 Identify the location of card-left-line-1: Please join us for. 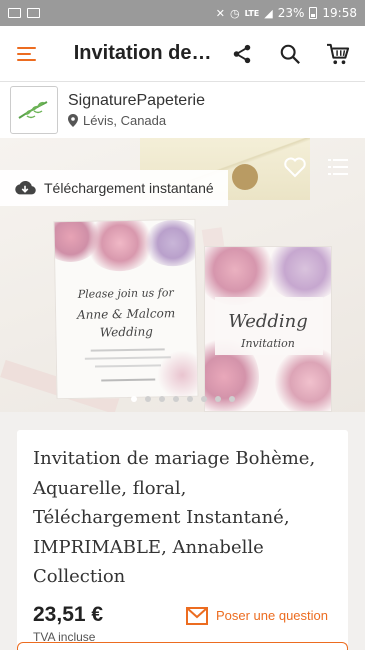
(125, 293).